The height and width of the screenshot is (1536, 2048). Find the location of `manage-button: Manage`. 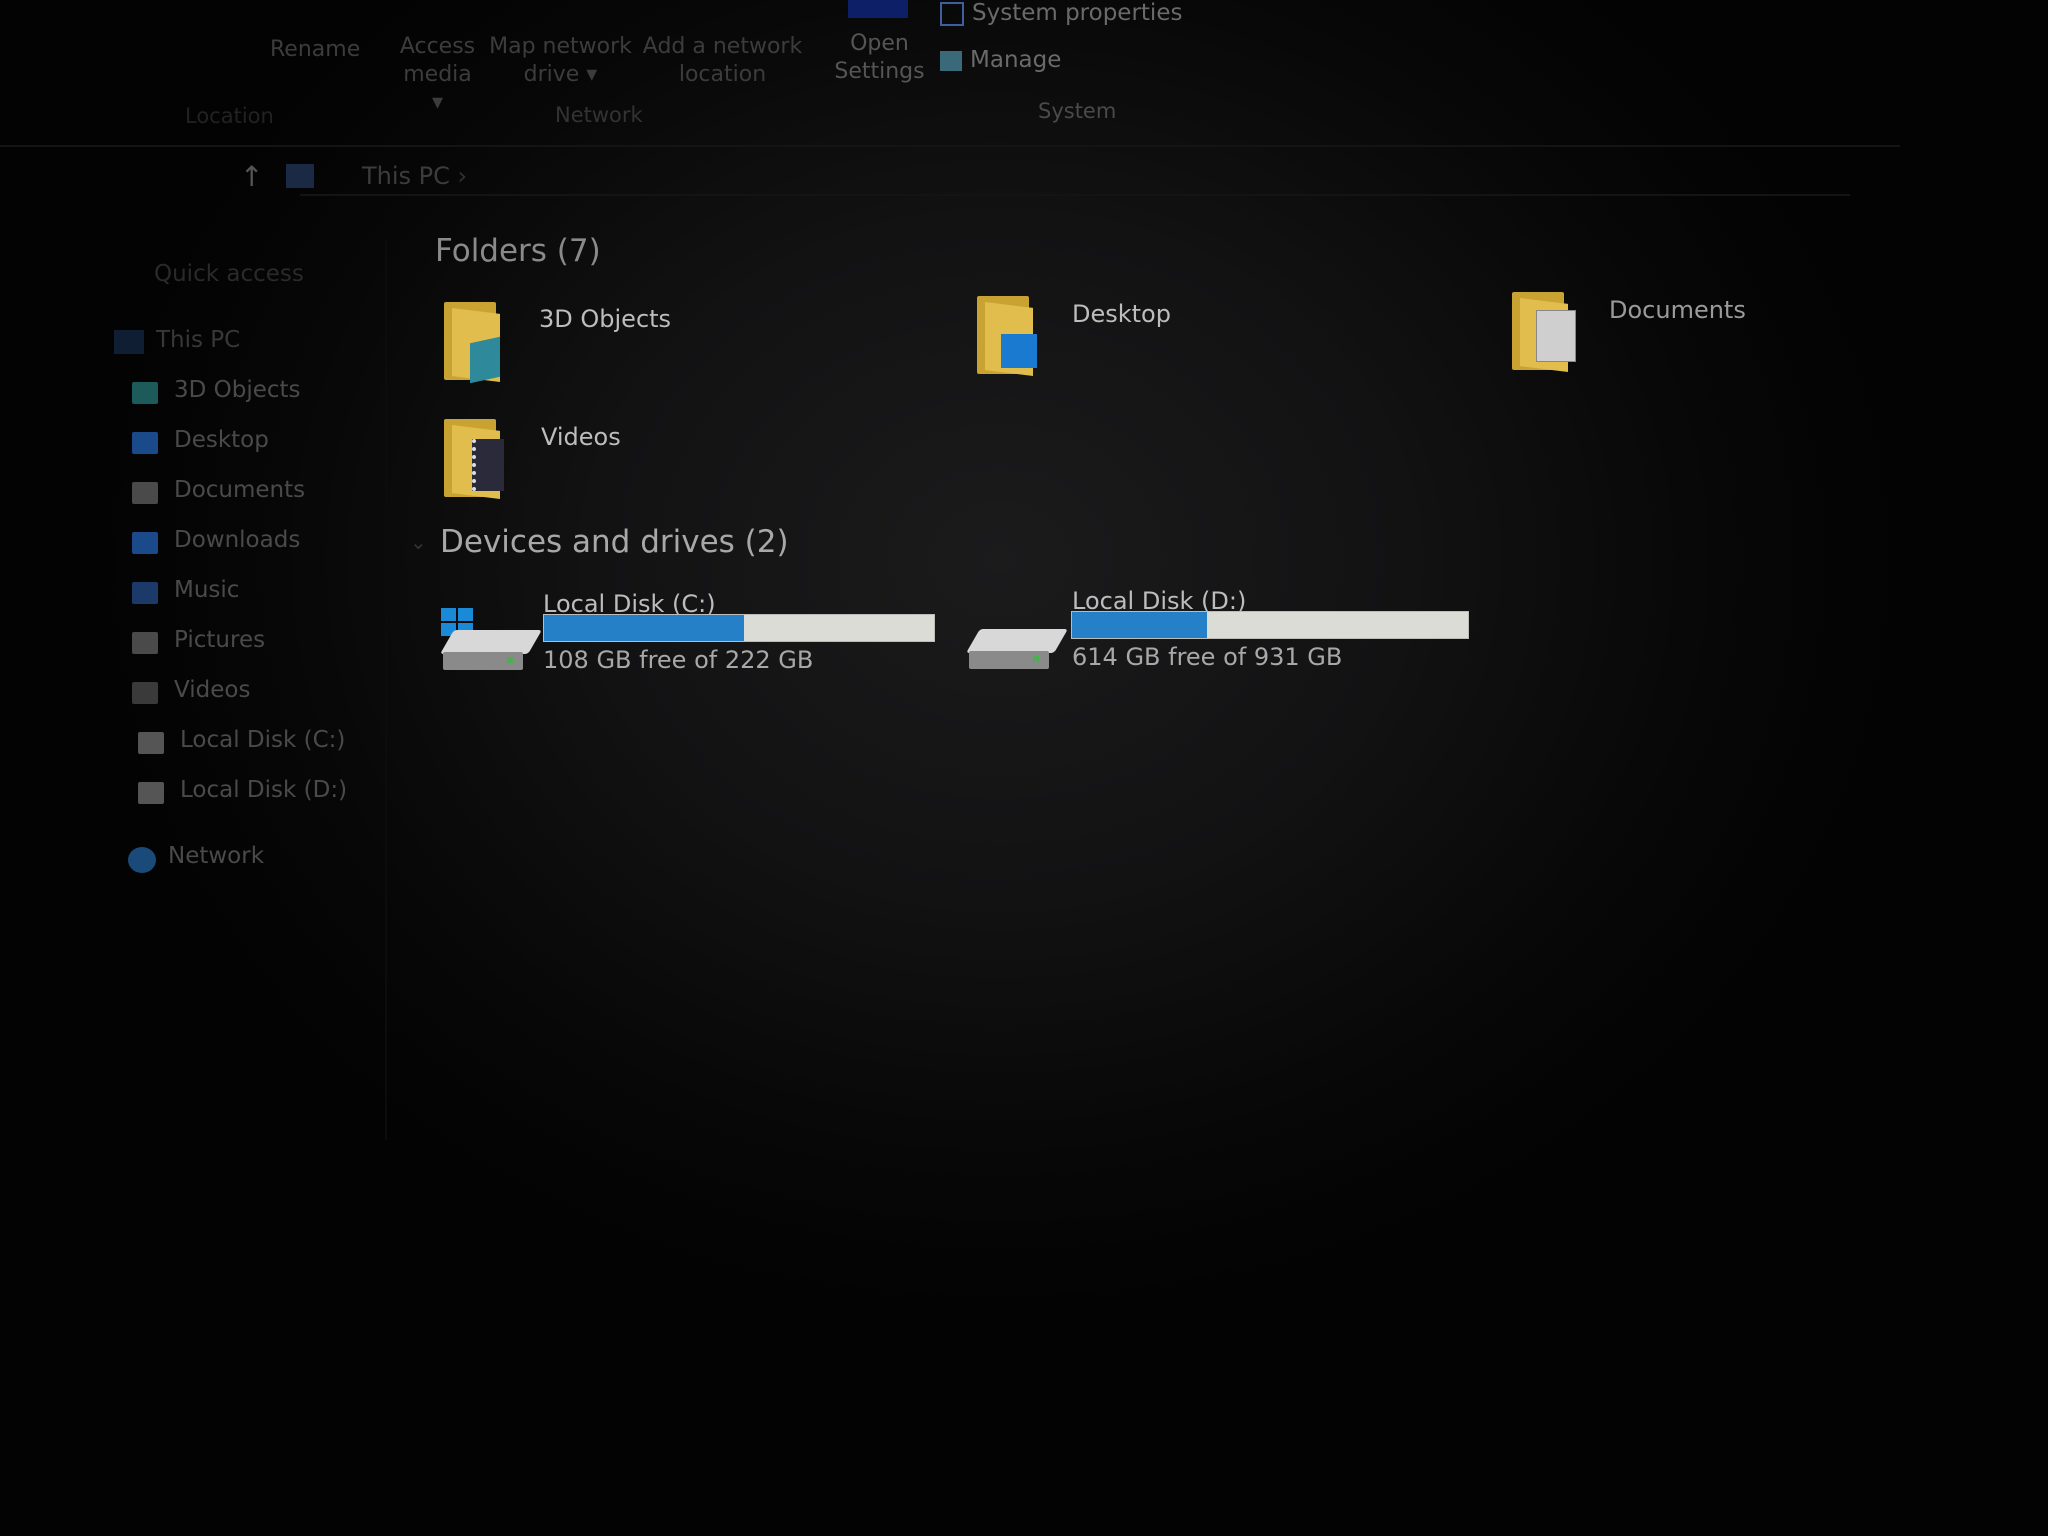

manage-button: Manage is located at coordinates (1000, 60).